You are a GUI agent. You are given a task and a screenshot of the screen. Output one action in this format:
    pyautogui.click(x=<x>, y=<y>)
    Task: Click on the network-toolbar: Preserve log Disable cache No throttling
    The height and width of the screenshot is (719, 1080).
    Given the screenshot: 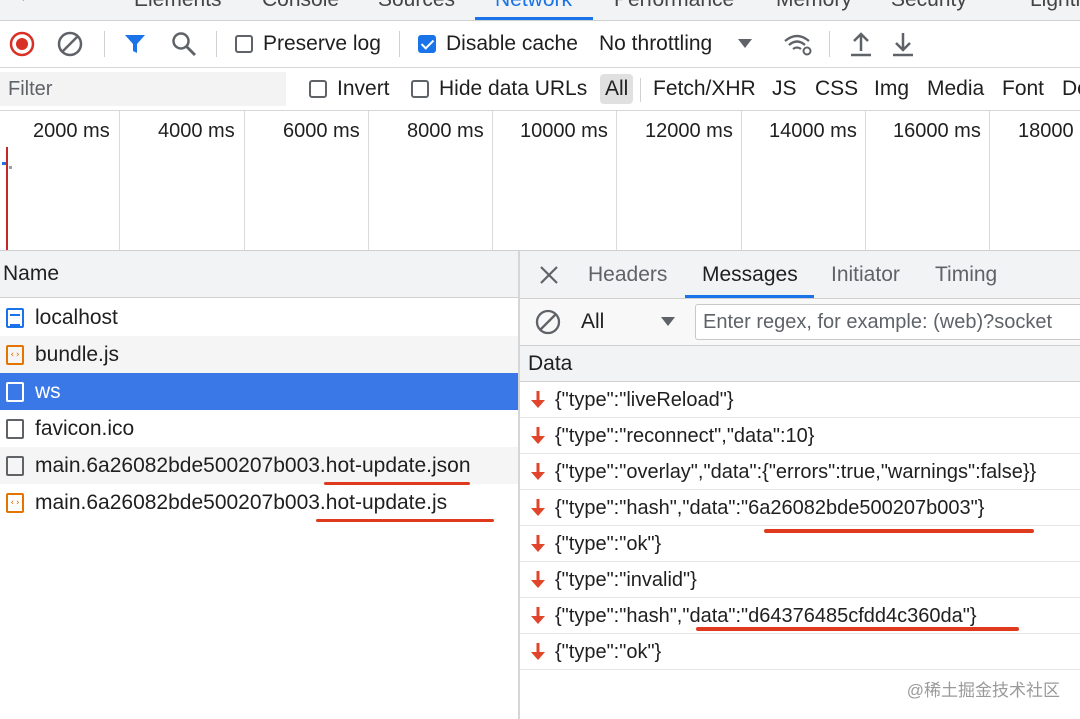 What is the action you would take?
    pyautogui.click(x=540, y=44)
    